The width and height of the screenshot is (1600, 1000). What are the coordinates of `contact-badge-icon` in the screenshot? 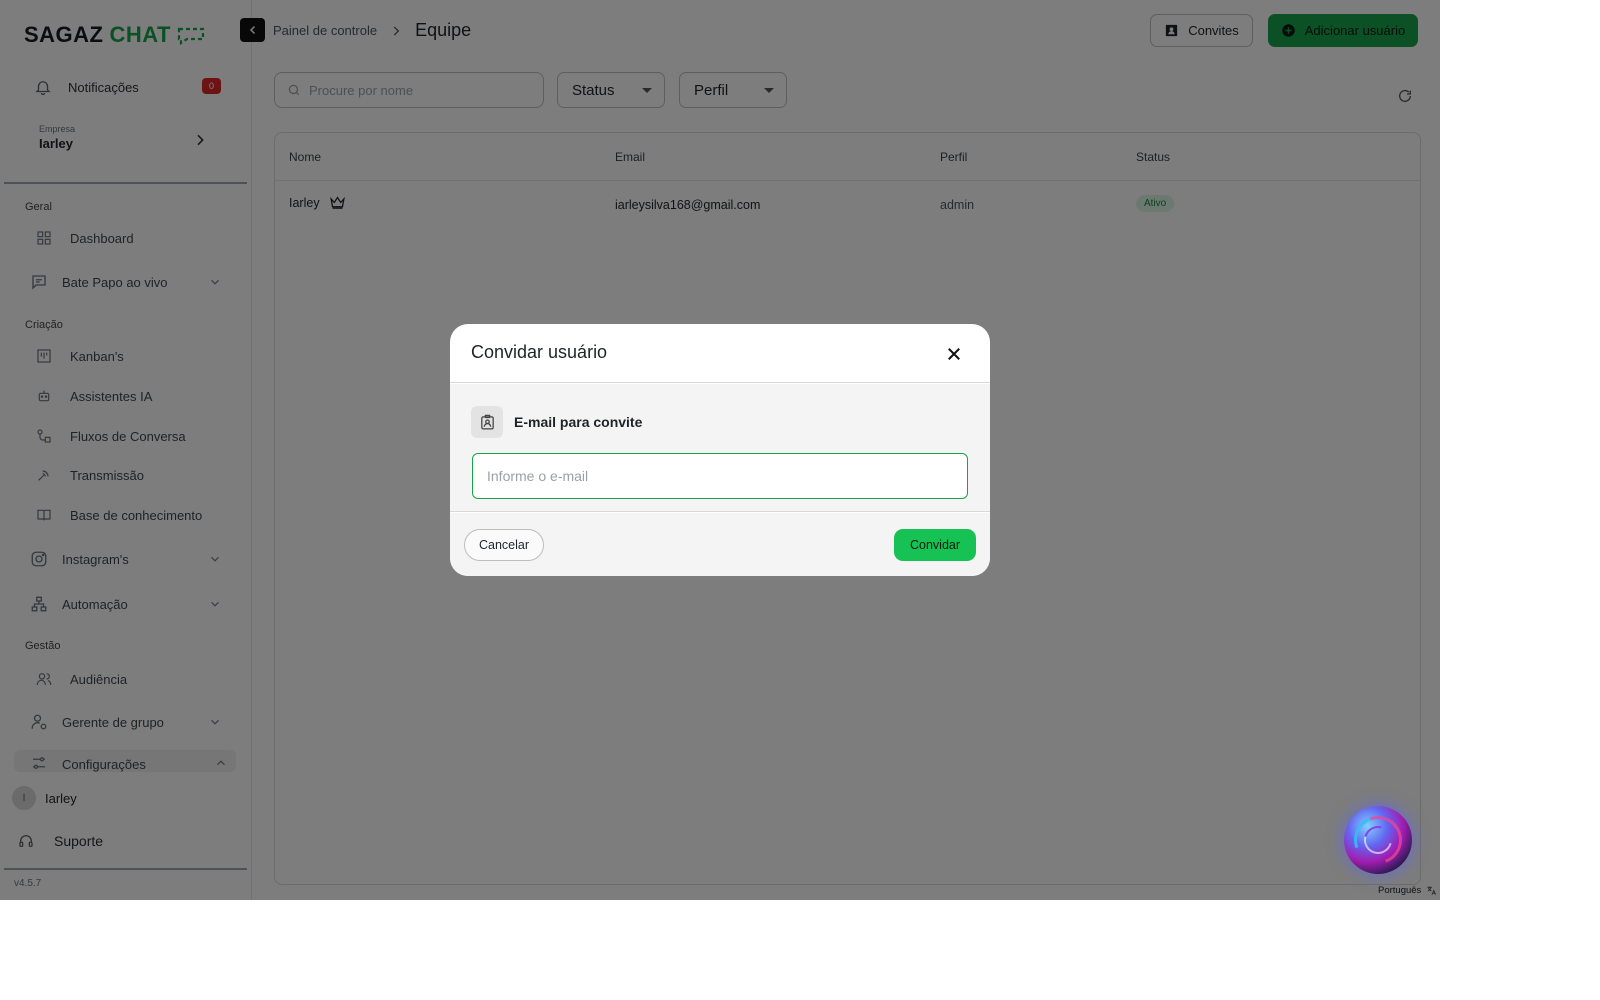 It's located at (487, 422).